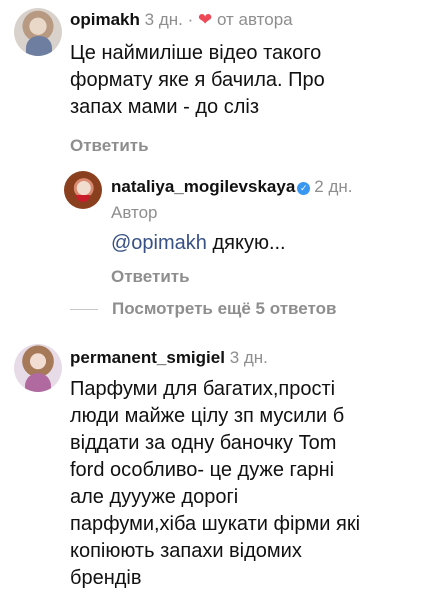 Image resolution: width=439 pixels, height=600 pixels. I want to click on author-label: Автор, so click(134, 213).